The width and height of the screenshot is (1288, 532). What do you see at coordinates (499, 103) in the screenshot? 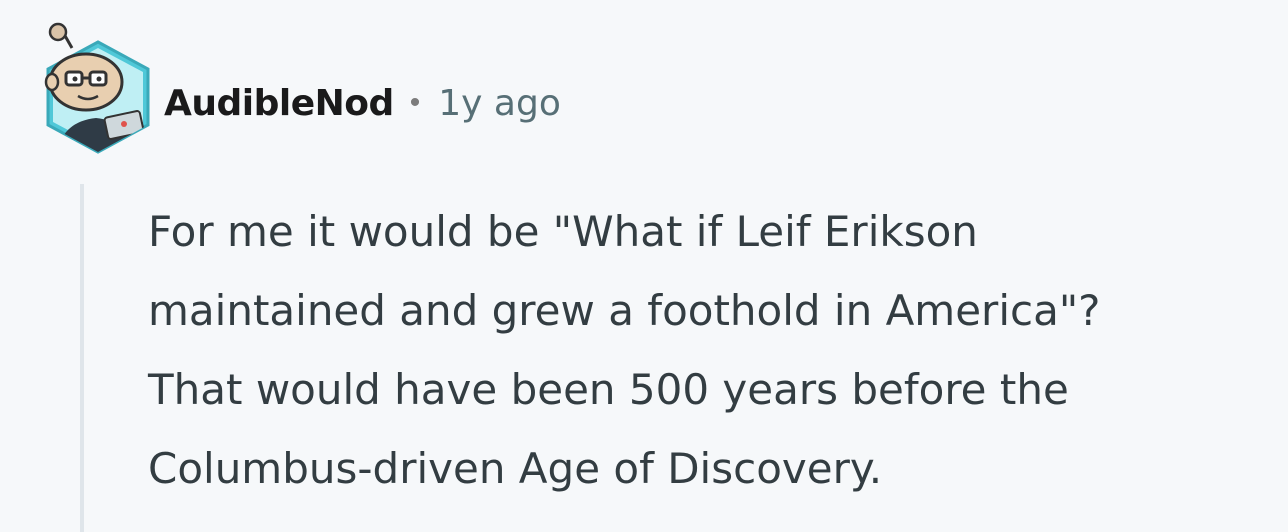
I see `comment-timestamp: 1y ago` at bounding box center [499, 103].